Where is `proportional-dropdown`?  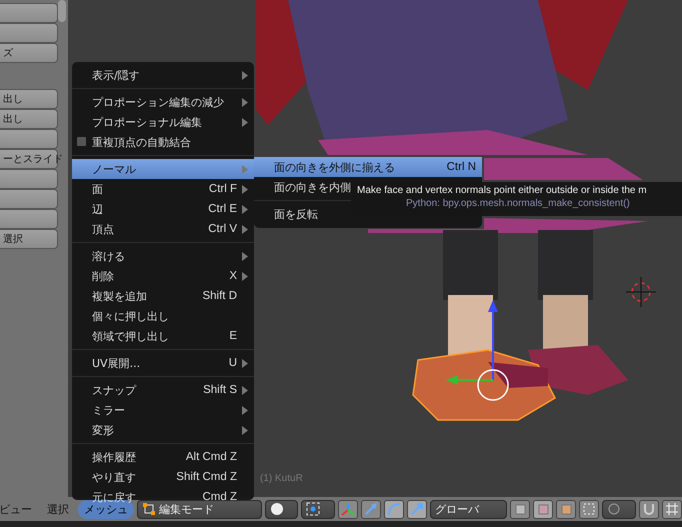
proportional-dropdown is located at coordinates (619, 509).